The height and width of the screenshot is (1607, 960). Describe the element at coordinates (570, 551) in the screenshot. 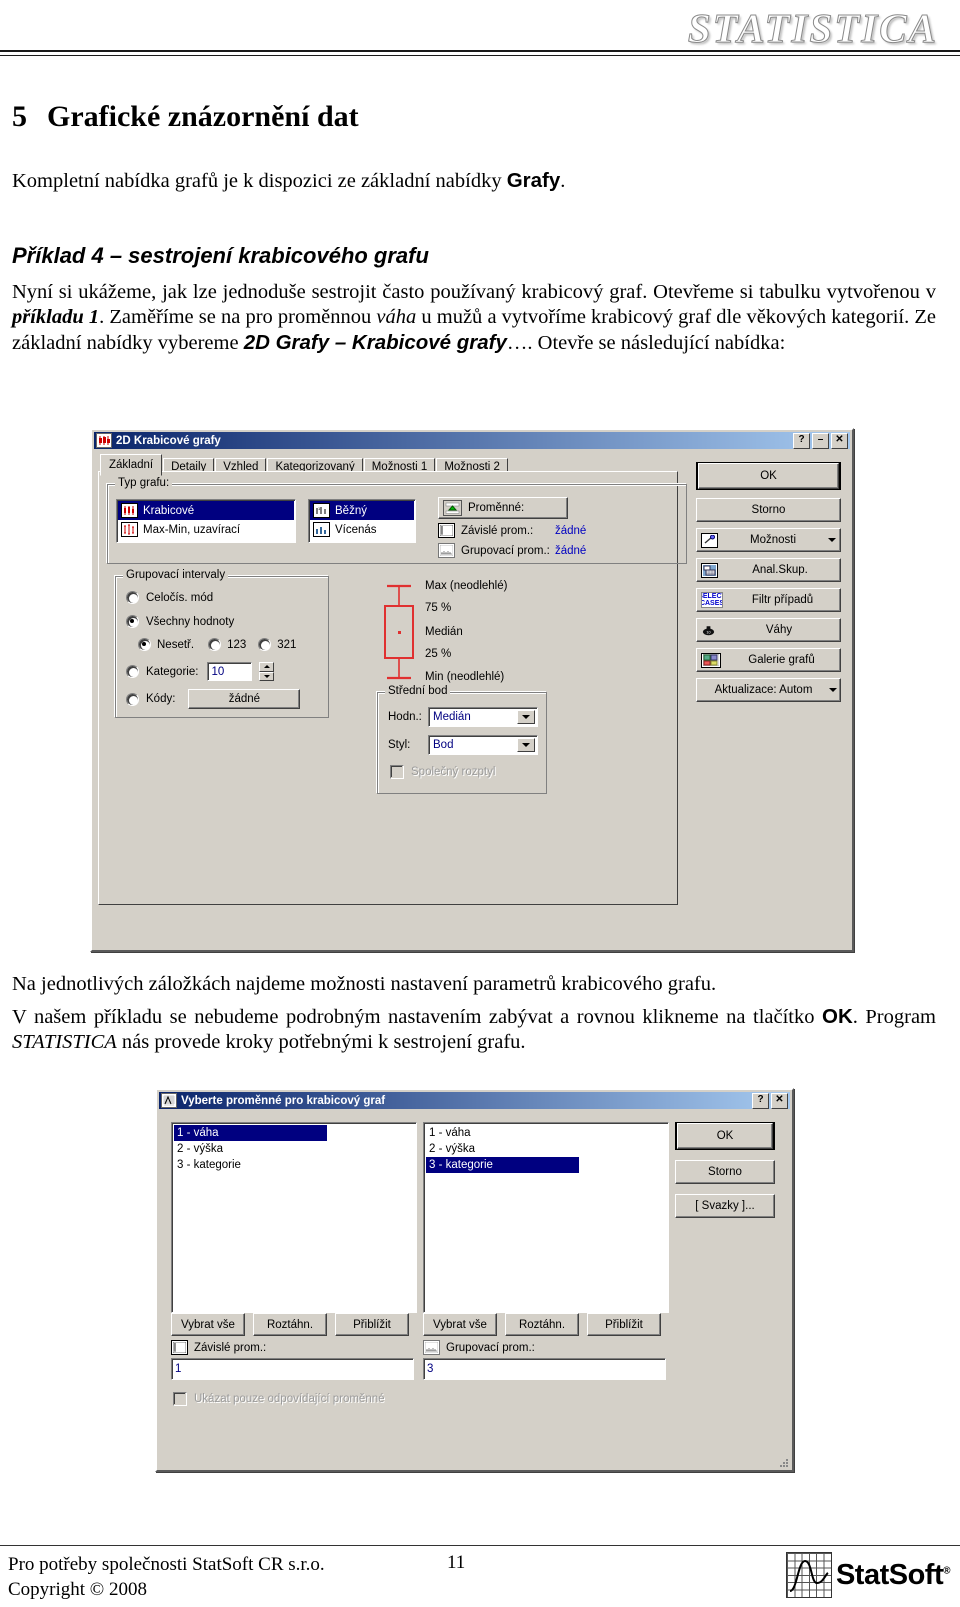

I see `grouping-var-value: žádné` at that location.